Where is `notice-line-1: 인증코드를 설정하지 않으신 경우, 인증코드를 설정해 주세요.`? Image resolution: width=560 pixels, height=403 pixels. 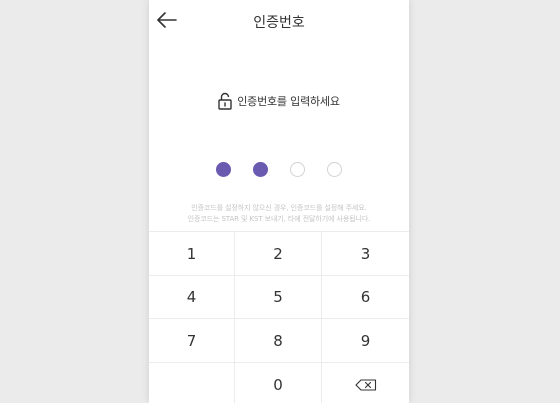
notice-line-1: 인증코드를 설정하지 않으신 경우, 인증코드를 설정해 주세요. is located at coordinates (279, 208).